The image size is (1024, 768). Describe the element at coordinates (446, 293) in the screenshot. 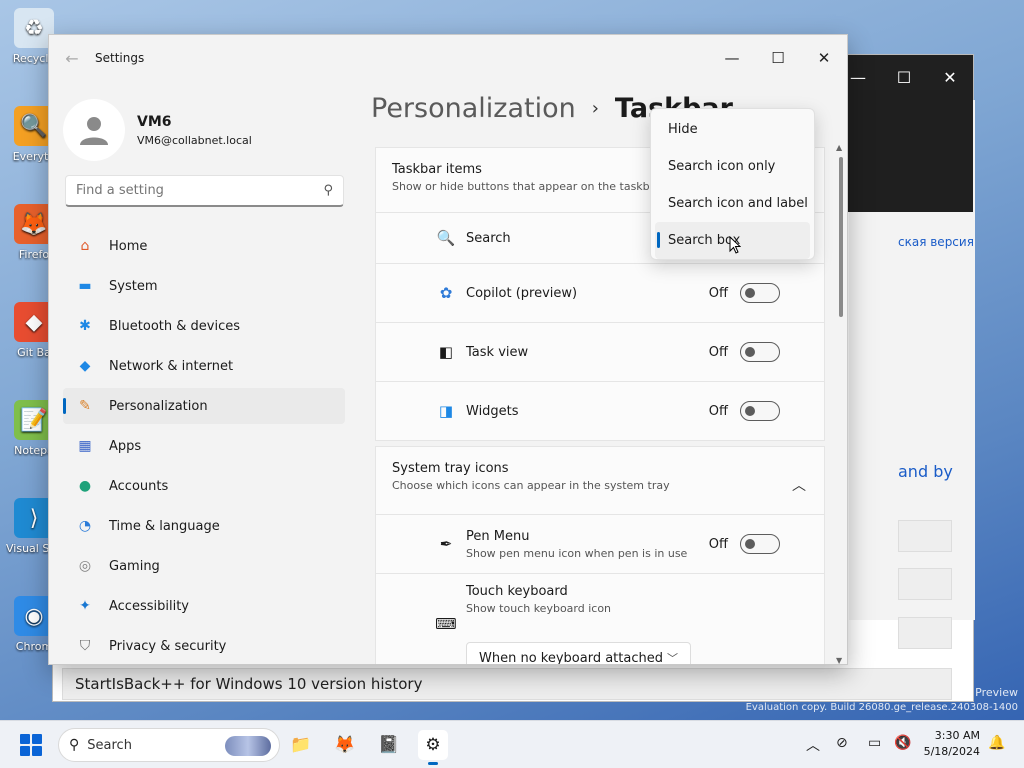

I see `copilot-icon: ✿` at that location.